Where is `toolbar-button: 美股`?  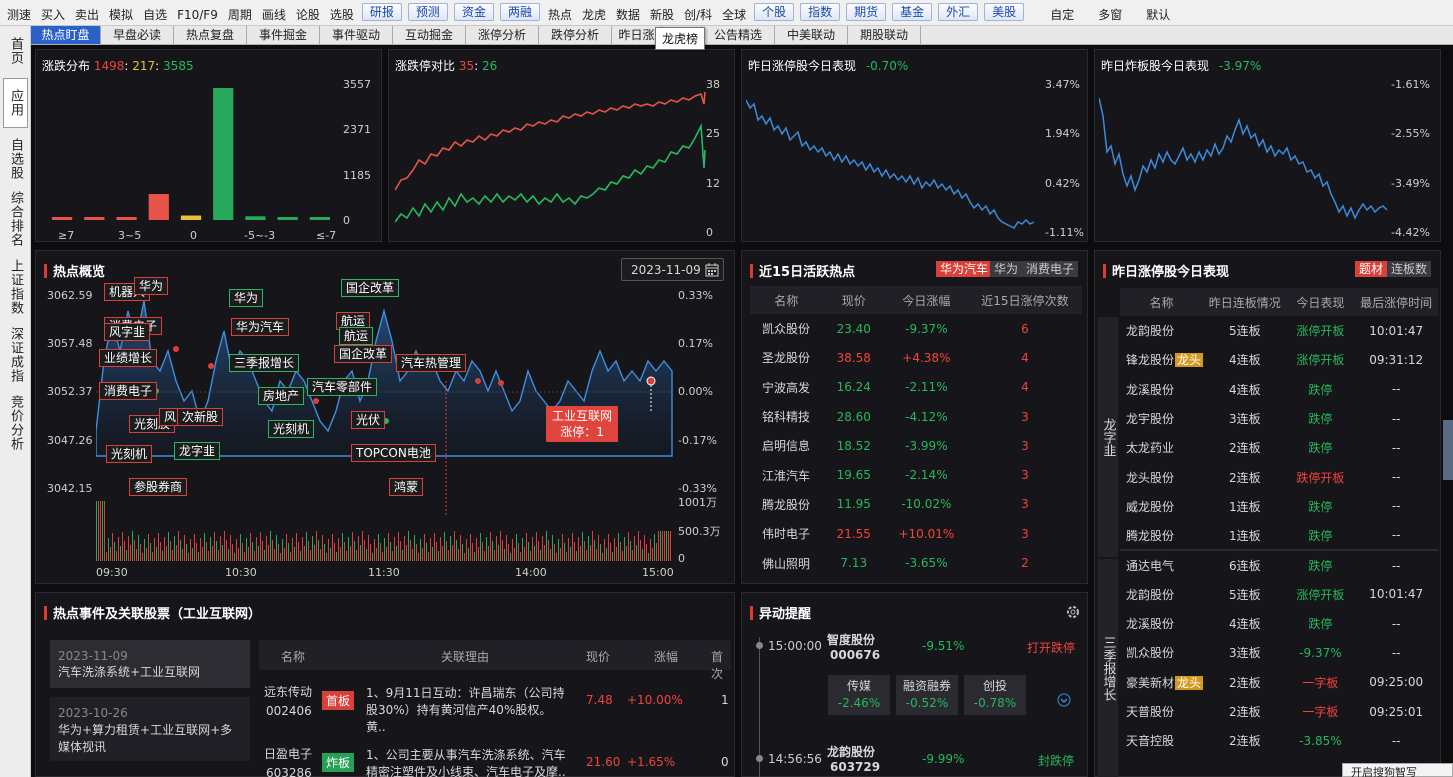 toolbar-button: 美股 is located at coordinates (1004, 12).